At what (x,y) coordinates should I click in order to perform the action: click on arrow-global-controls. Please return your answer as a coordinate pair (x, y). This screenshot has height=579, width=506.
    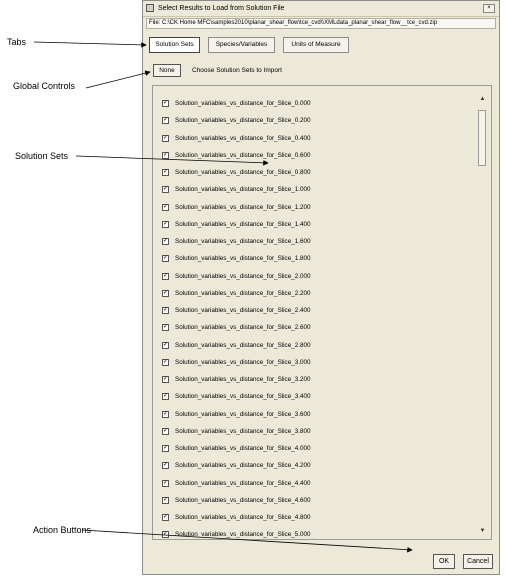
    Looking at the image, I should click on (118, 79).